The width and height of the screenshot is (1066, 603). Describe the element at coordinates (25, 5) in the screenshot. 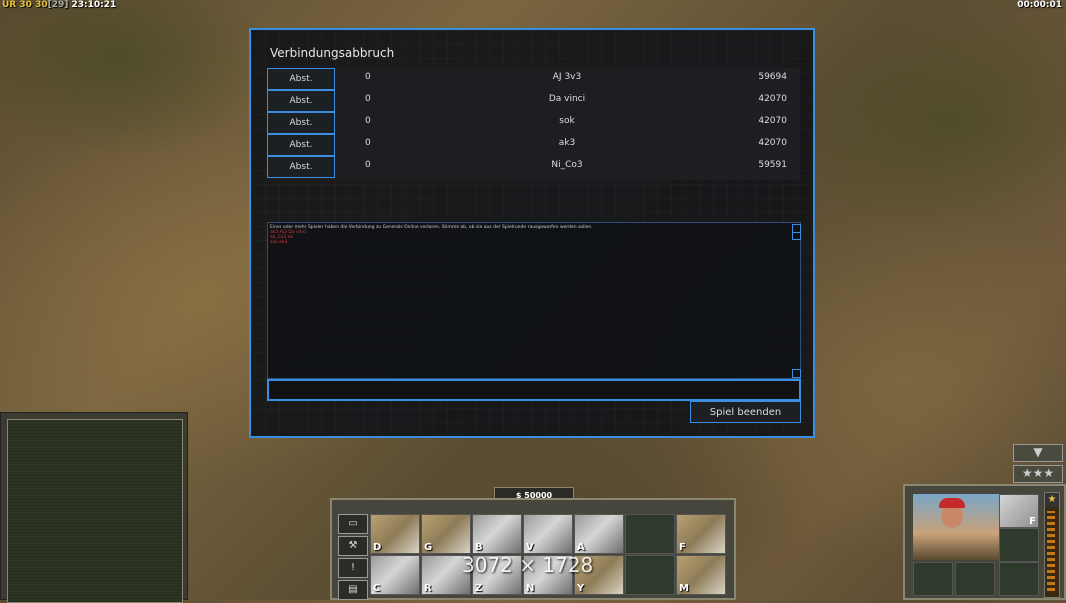

I see `stat-a: 30` at that location.